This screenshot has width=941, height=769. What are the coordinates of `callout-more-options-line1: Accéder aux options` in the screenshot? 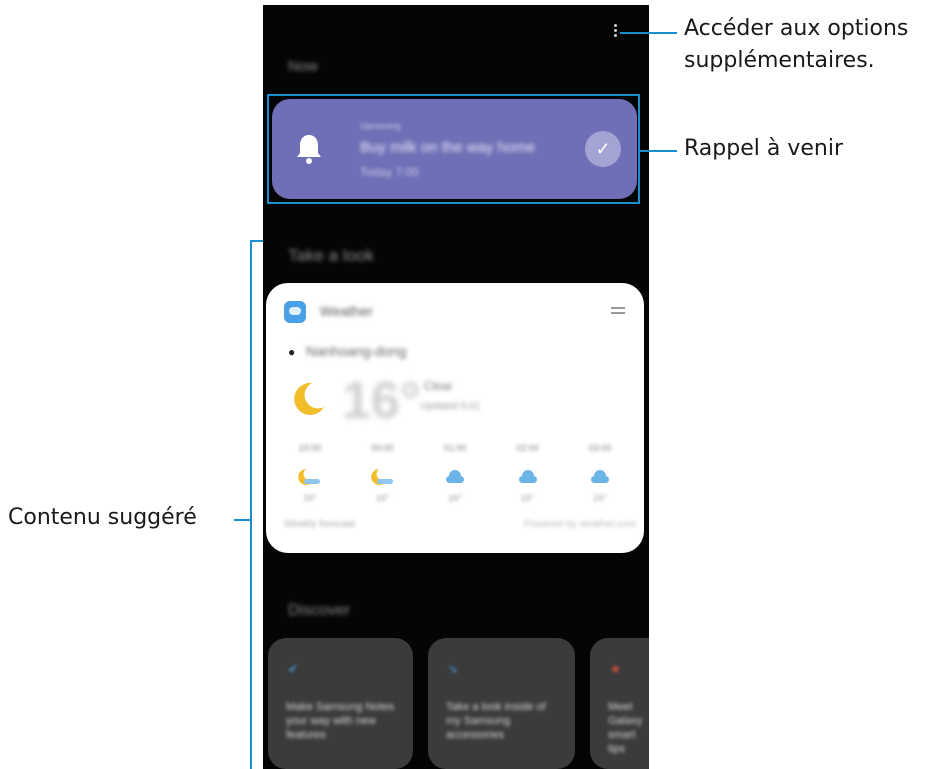 It's located at (796, 28).